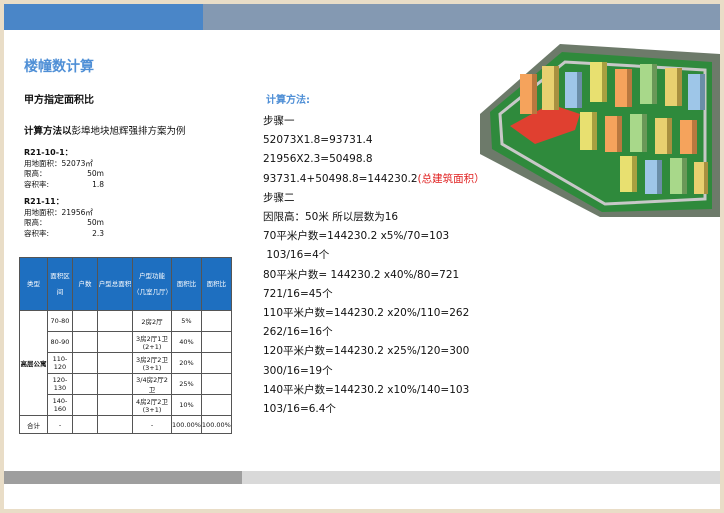 The width and height of the screenshot is (724, 513). What do you see at coordinates (60, 321) in the screenshot?
I see `range-cell: 70-80` at bounding box center [60, 321].